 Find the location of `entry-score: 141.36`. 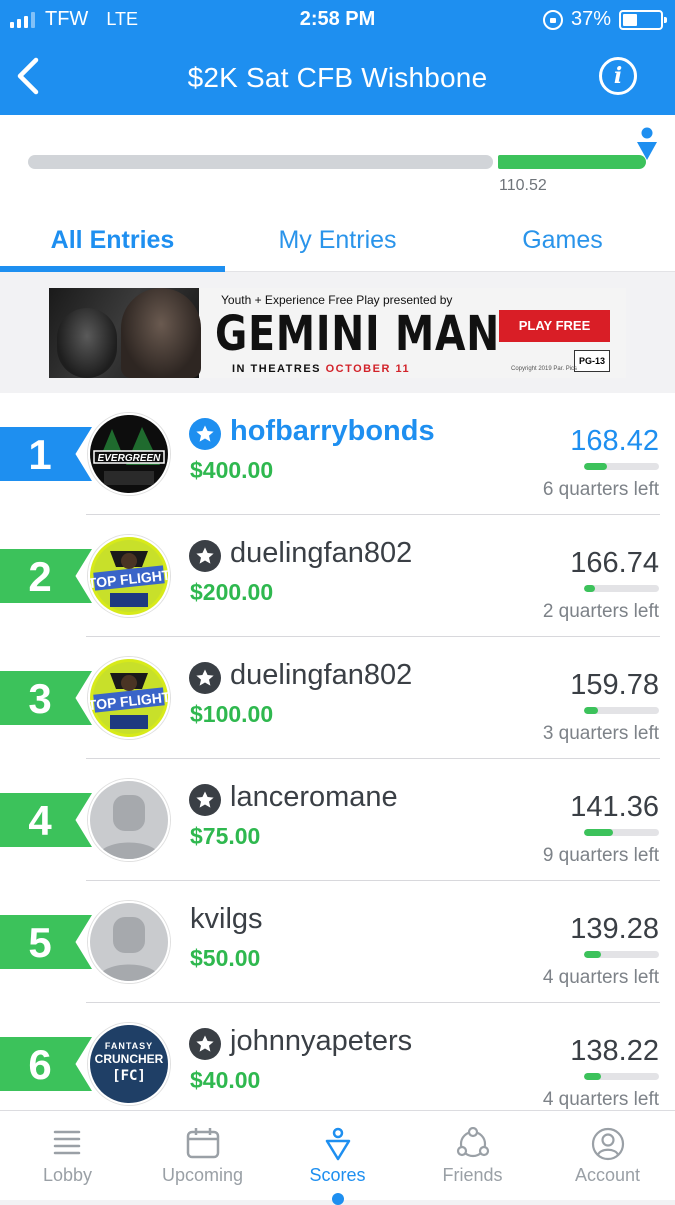

entry-score: 141.36 is located at coordinates (614, 807).